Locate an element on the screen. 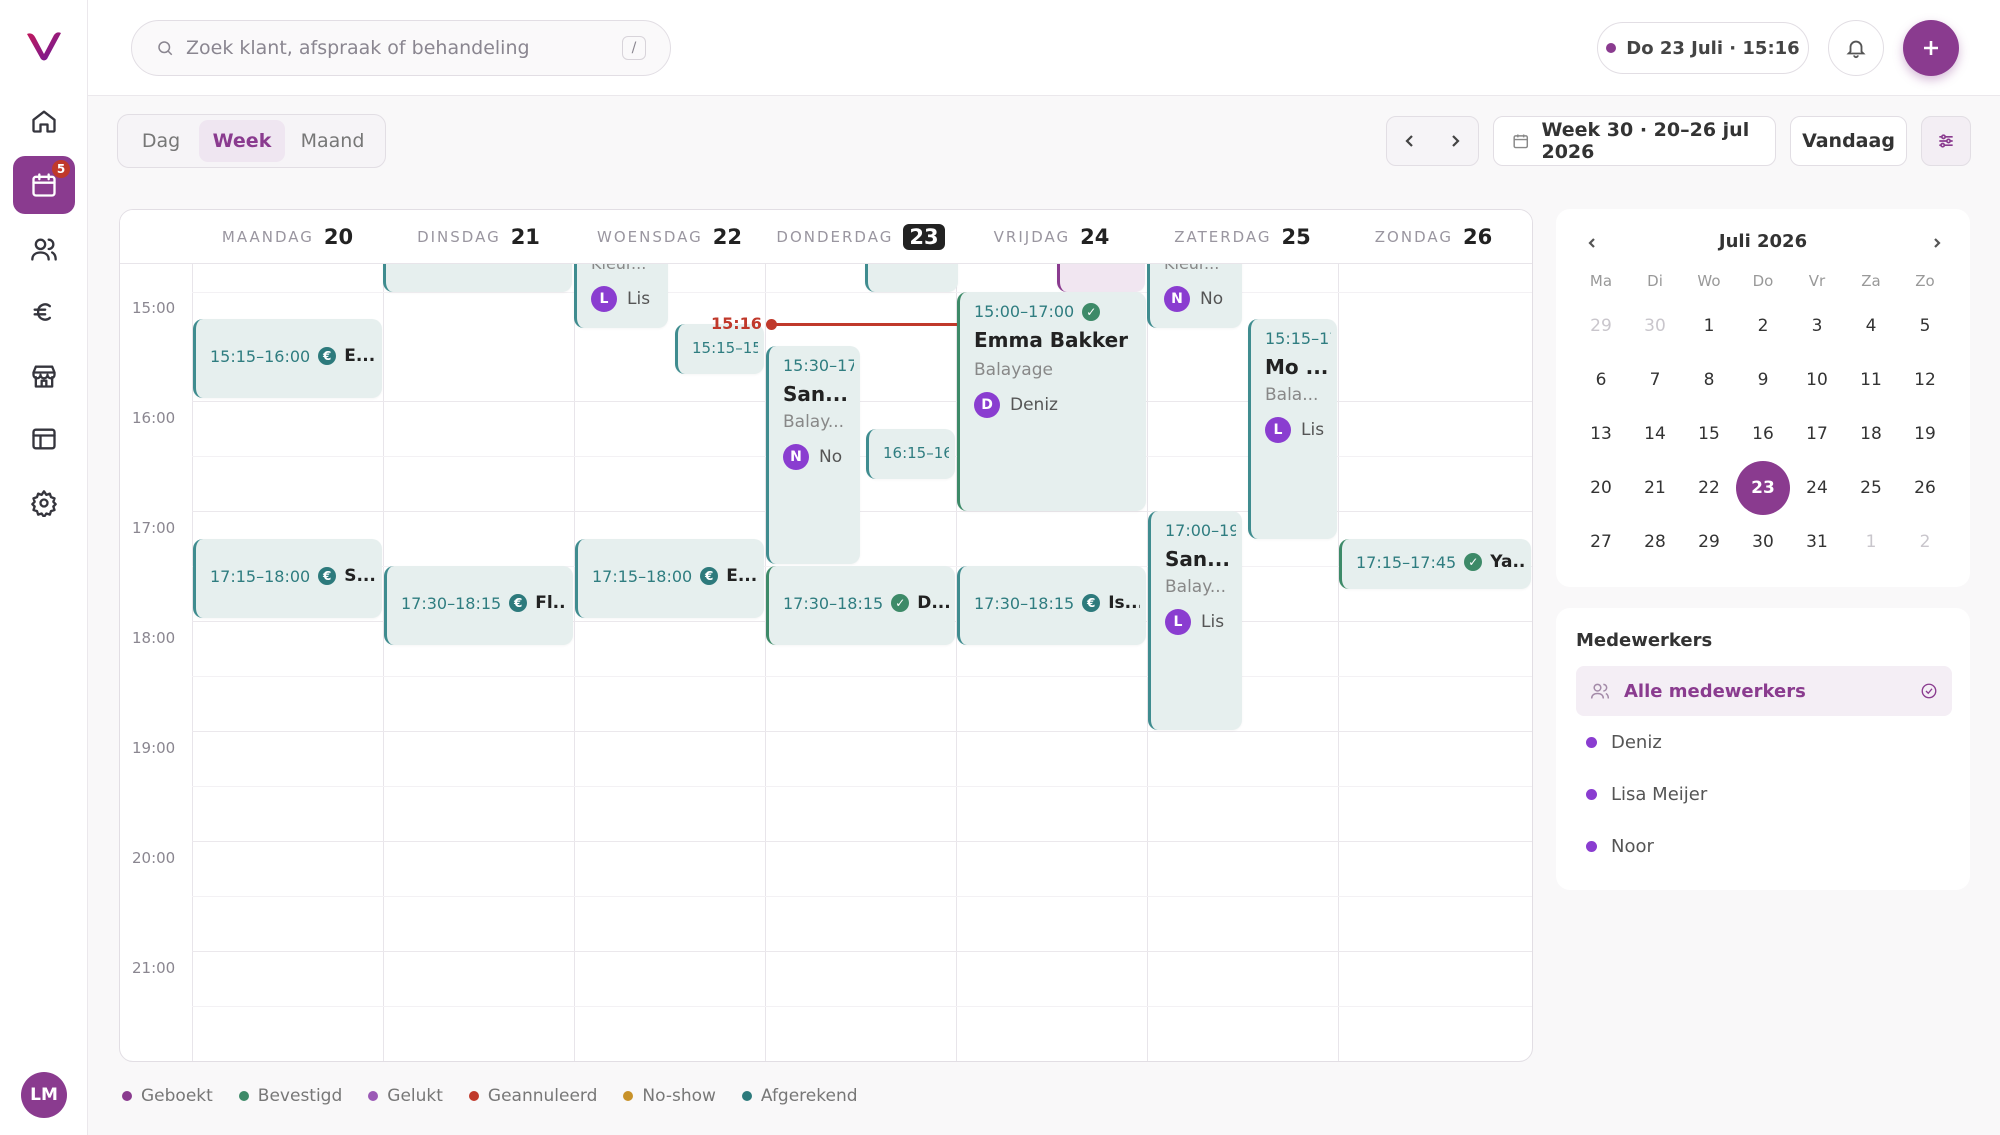 This screenshot has width=2000, height=1135. mini-cal-day: 28 is located at coordinates (1655, 542).